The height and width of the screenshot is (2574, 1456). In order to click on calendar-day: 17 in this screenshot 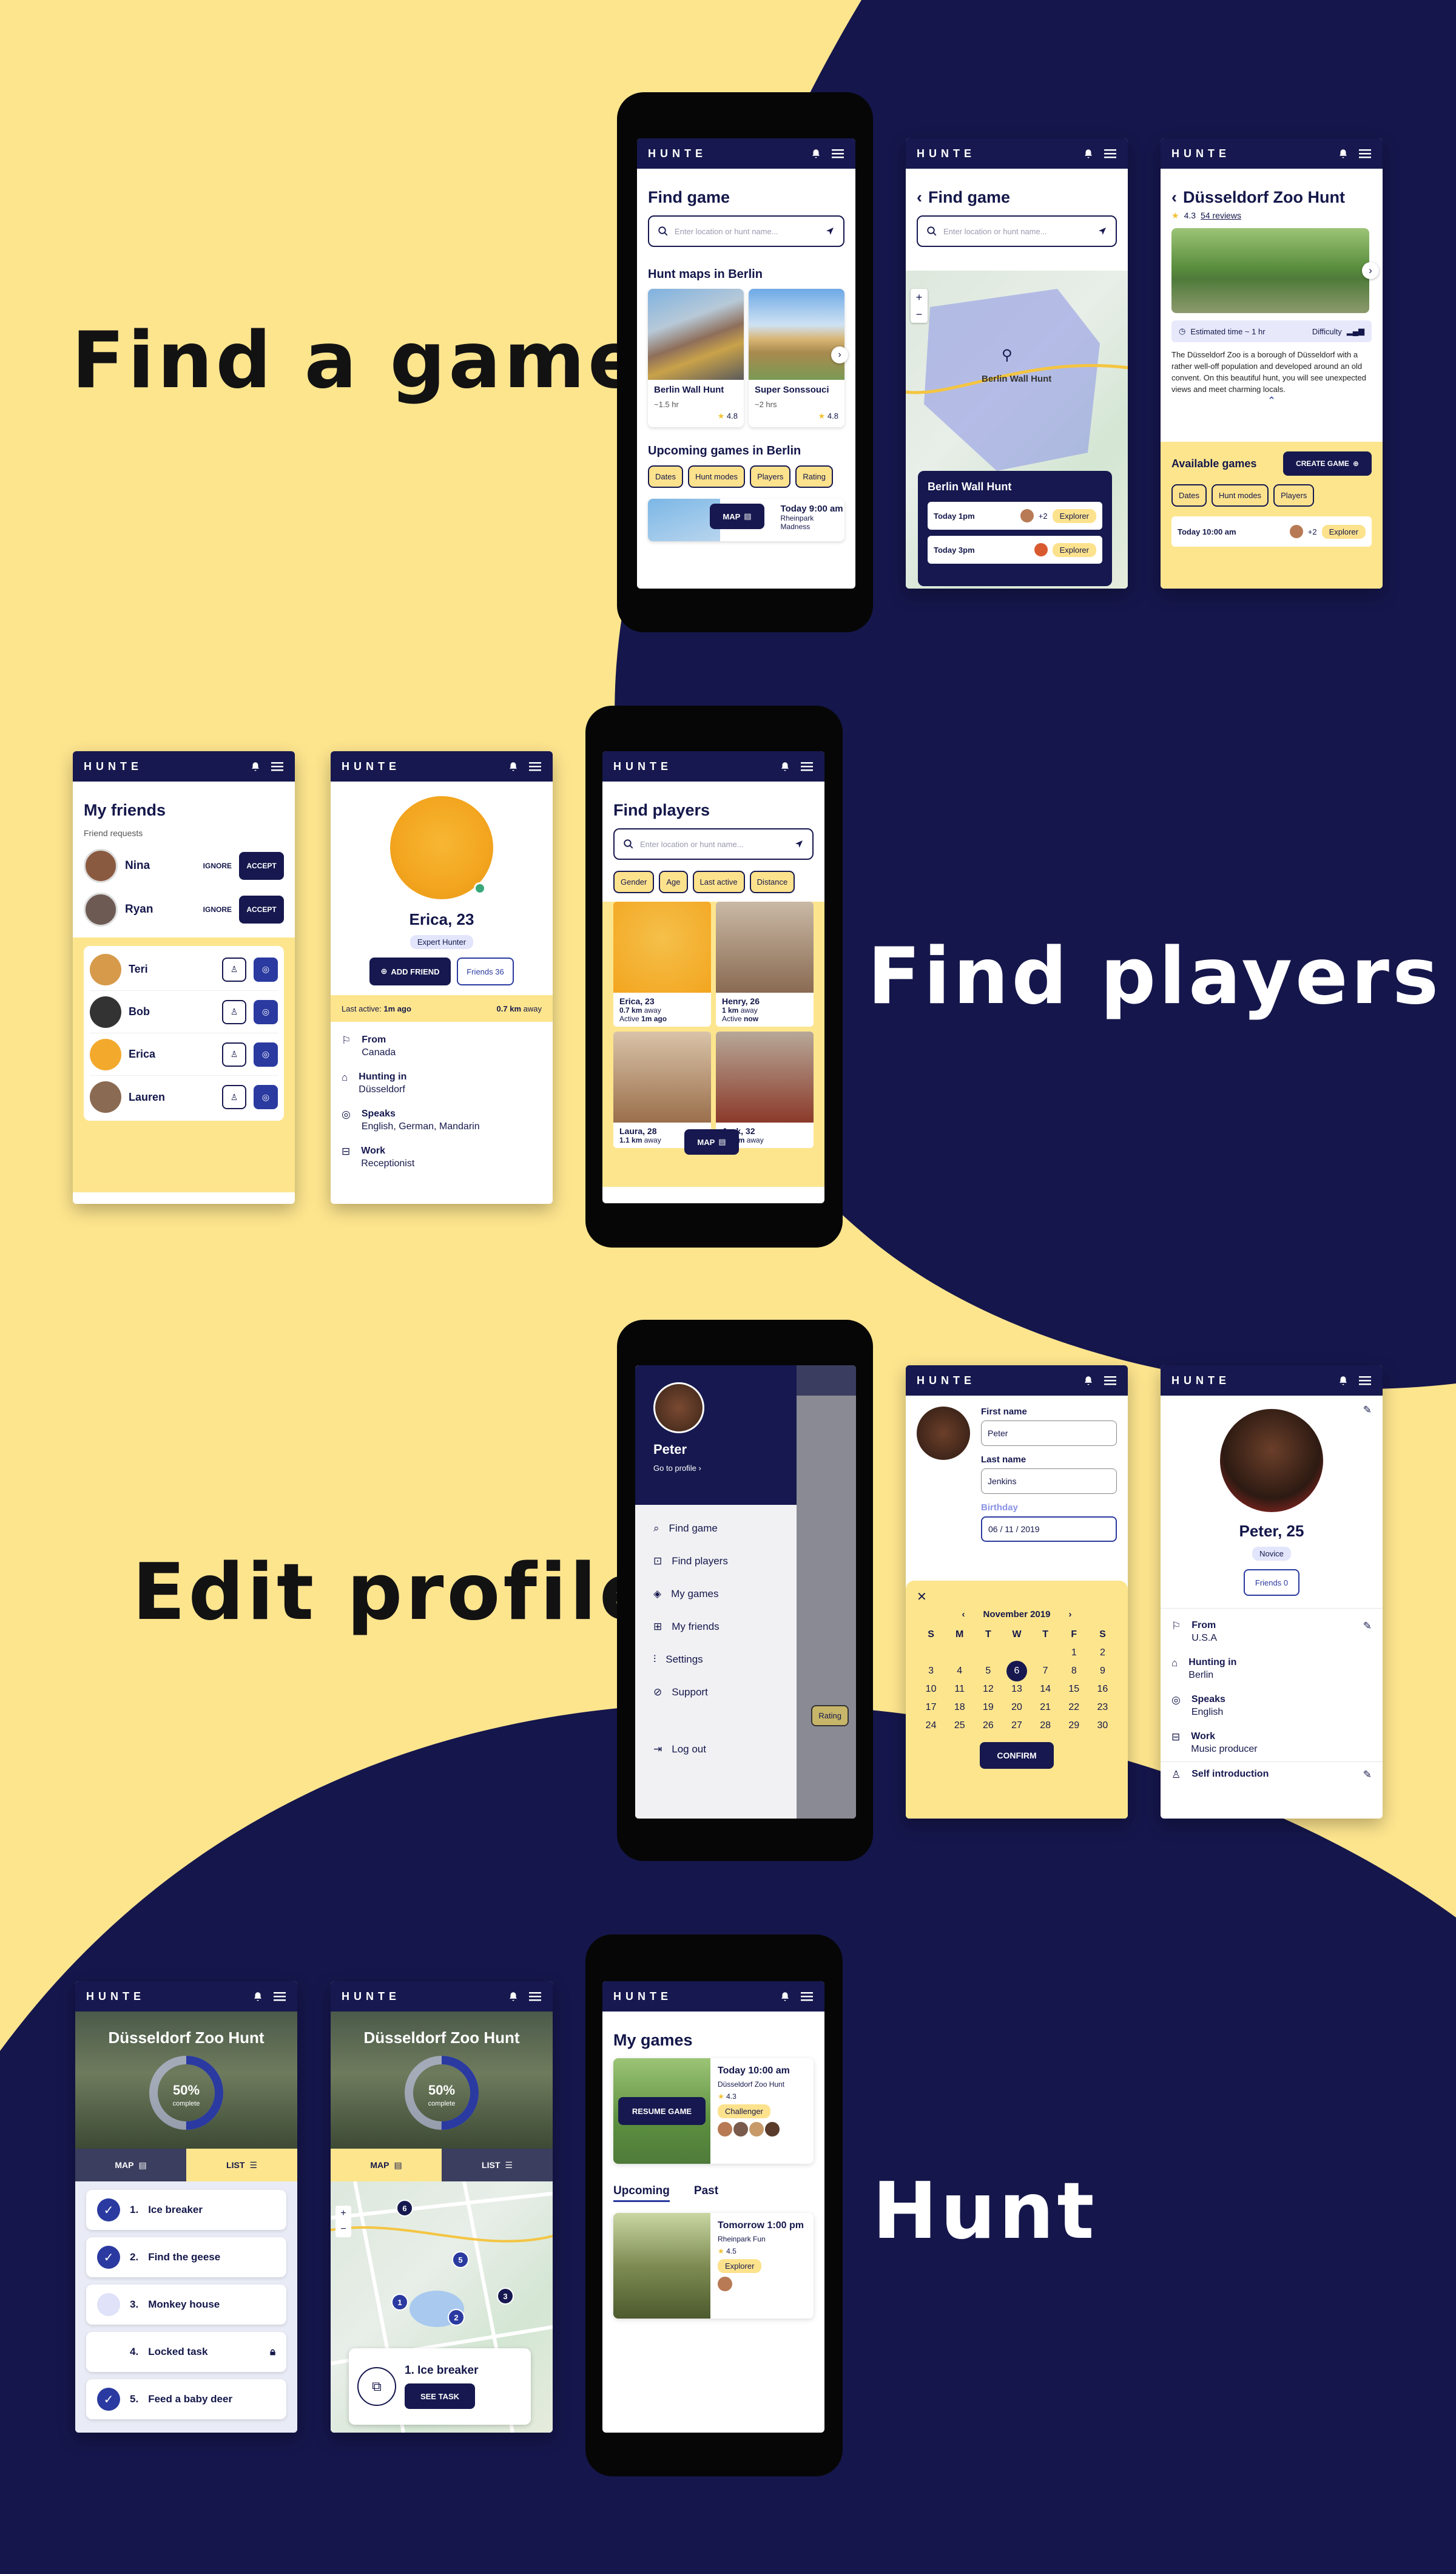, I will do `click(931, 1707)`.